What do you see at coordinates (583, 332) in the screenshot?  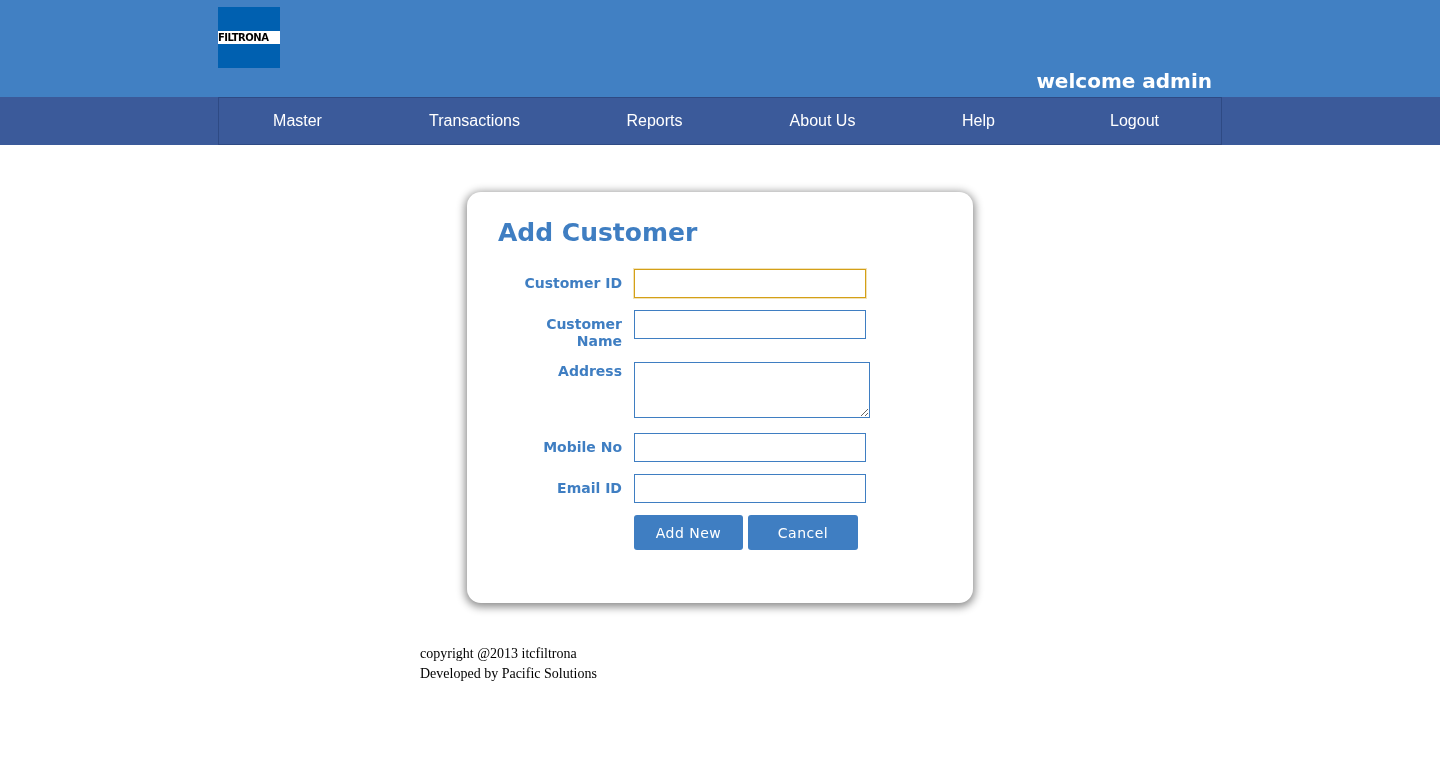 I see `field-label: Customer Name` at bounding box center [583, 332].